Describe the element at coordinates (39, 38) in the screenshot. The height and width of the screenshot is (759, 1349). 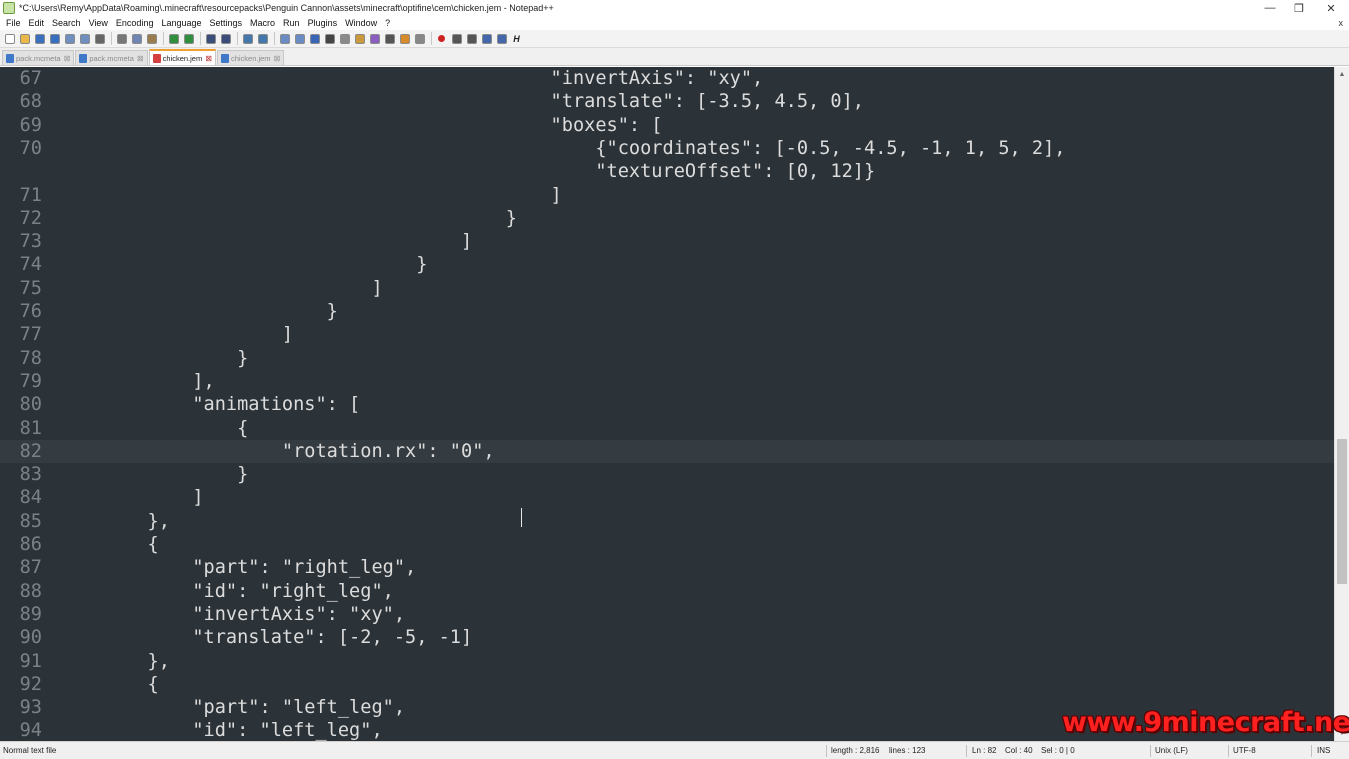
I see `save-icon` at that location.